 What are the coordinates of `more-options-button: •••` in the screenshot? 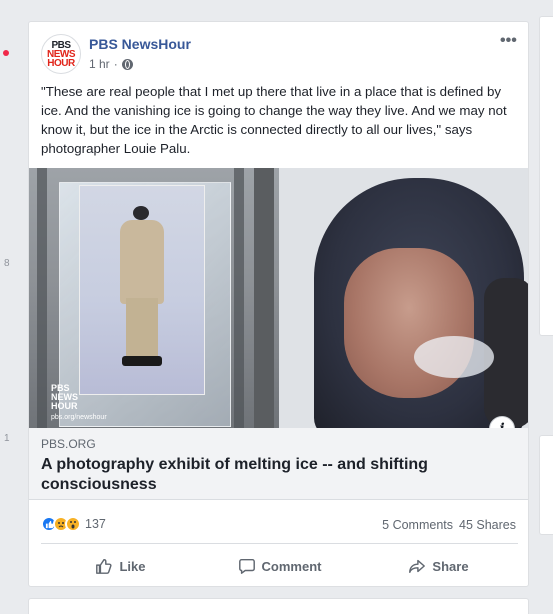 It's located at (508, 41).